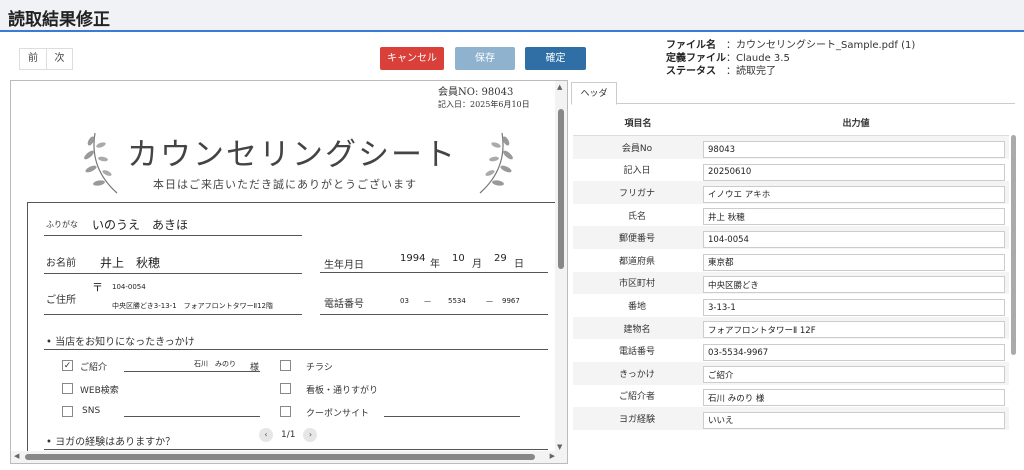 This screenshot has width=1024, height=470. I want to click on vertical-scrollbar: ▲ ▼, so click(561, 267).